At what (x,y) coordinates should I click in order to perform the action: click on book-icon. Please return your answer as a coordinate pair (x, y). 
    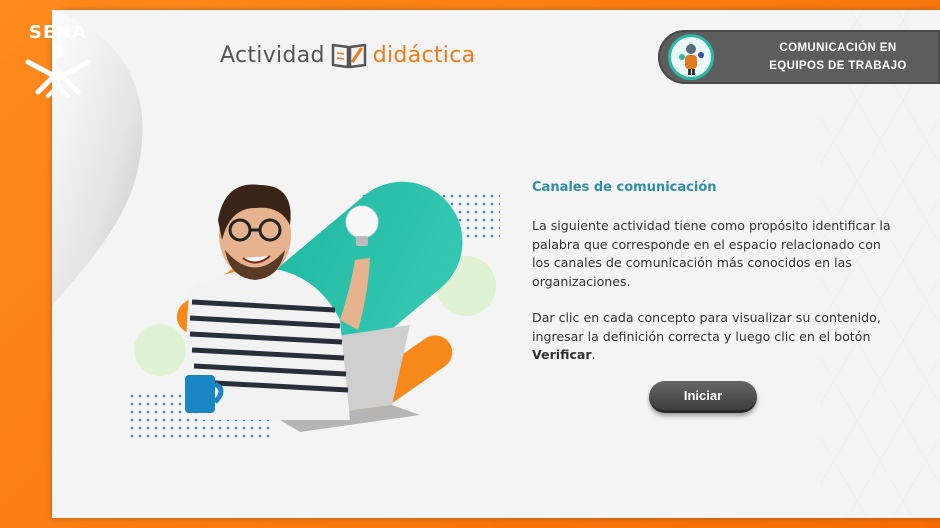
    Looking at the image, I should click on (348, 56).